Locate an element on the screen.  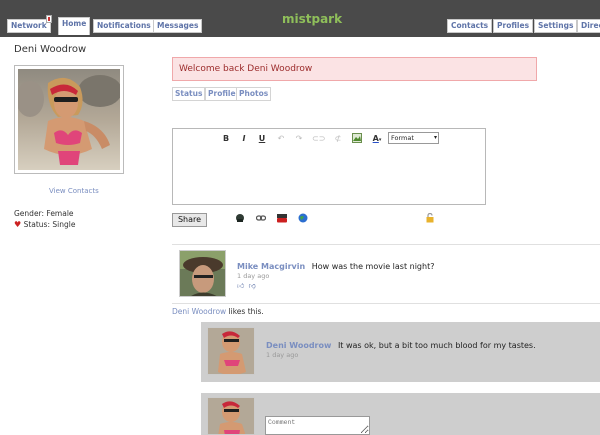
nav-contacts: Contacts is located at coordinates (470, 26).